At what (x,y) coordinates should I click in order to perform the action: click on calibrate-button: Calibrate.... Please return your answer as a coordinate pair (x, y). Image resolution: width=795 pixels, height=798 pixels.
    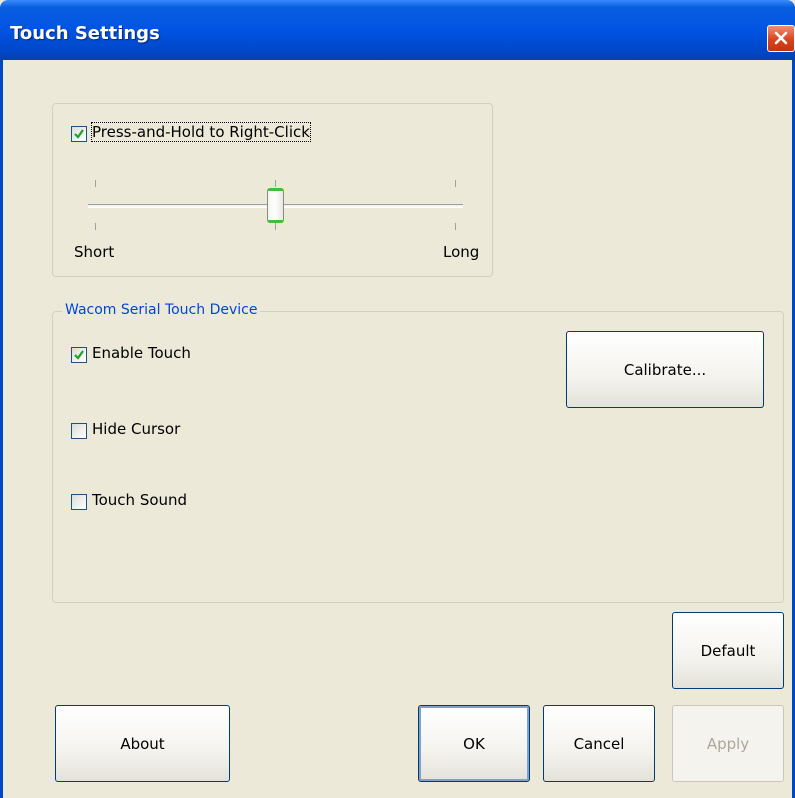
    Looking at the image, I should click on (665, 369).